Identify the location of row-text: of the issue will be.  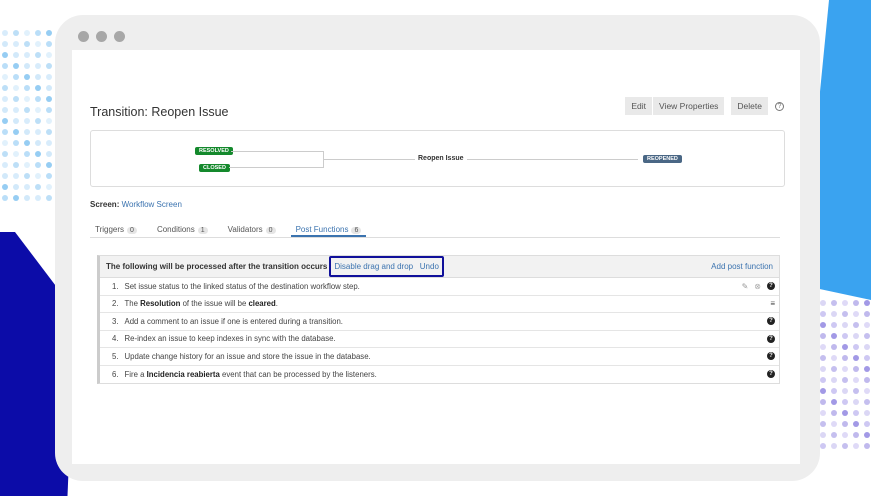
(214, 304).